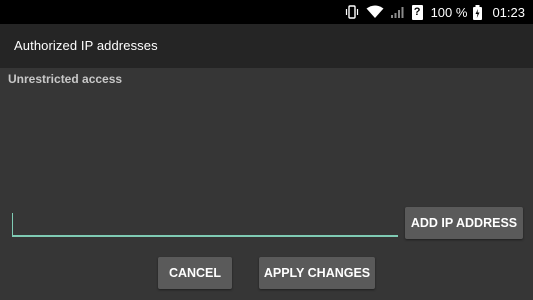  I want to click on sim-unknown-icon: ?, so click(417, 12).